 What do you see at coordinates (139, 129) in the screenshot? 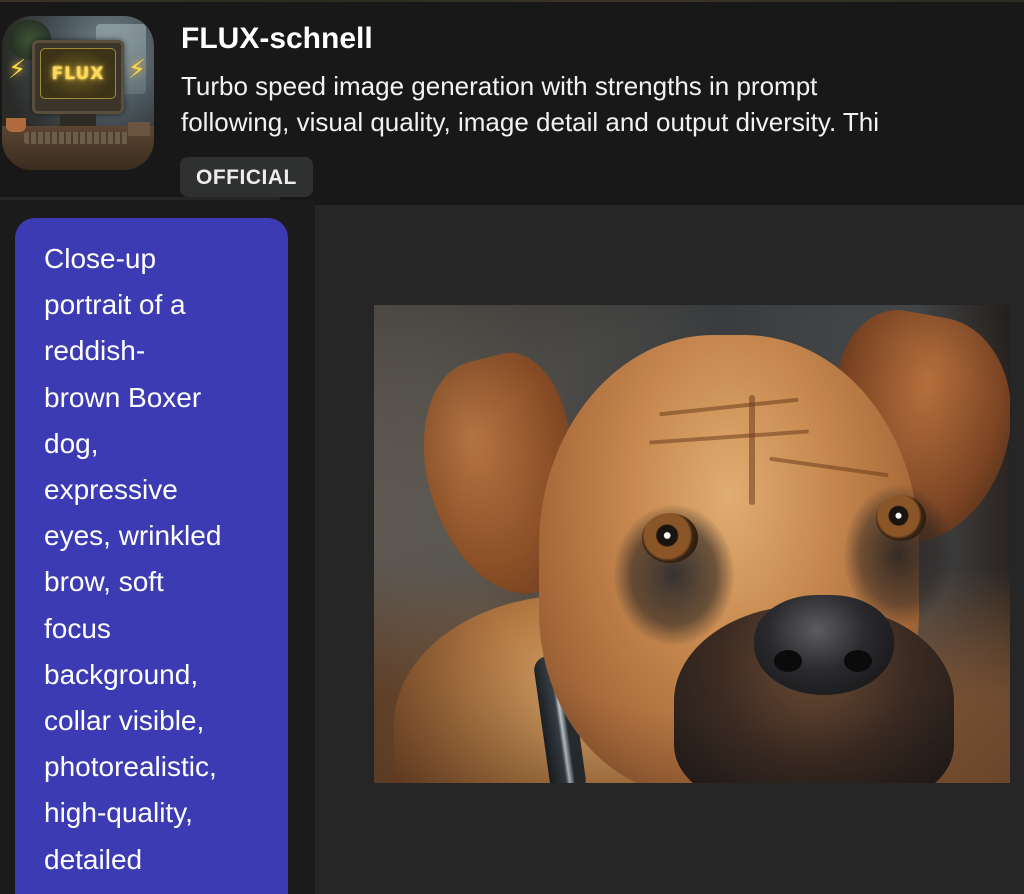
I see `thumbnail-box` at bounding box center [139, 129].